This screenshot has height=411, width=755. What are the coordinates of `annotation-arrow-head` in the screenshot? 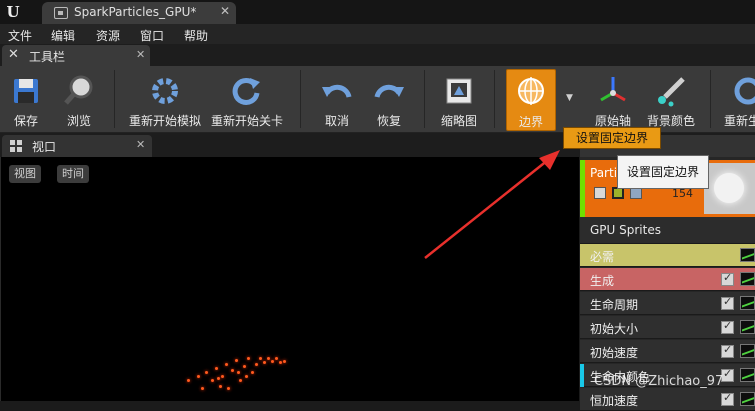 It's located at (549, 160).